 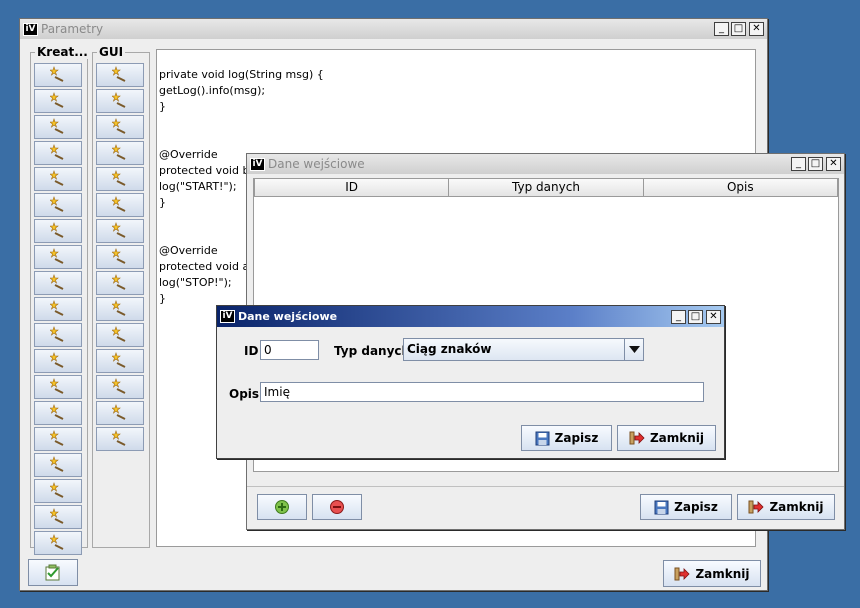 I want to click on opis-label: Opis, so click(x=244, y=394).